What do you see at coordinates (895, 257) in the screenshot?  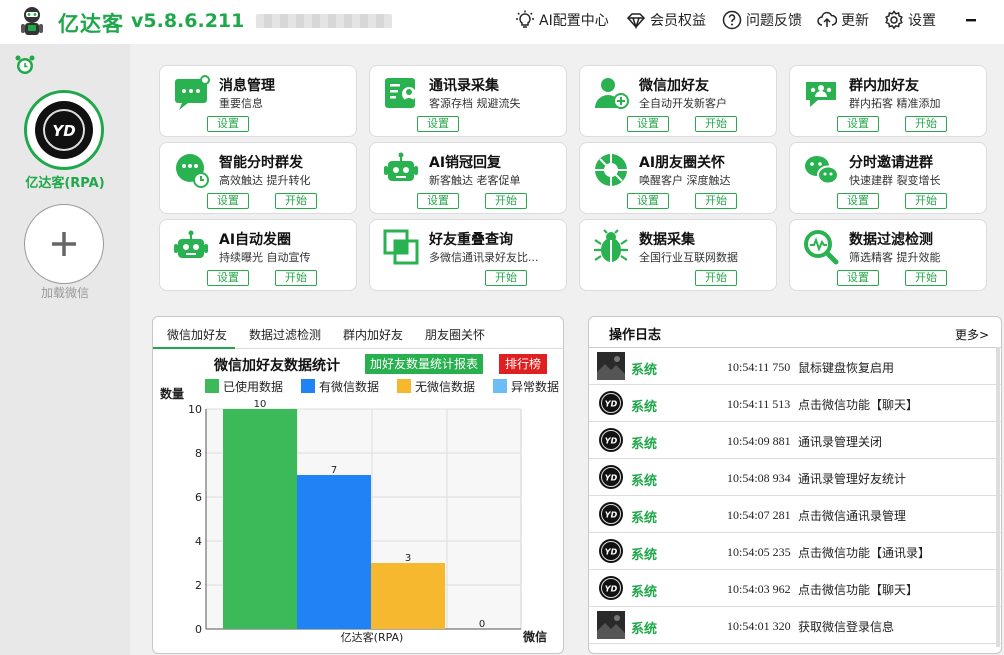 I see `card-subtitle: 筛选精客 提升效能` at bounding box center [895, 257].